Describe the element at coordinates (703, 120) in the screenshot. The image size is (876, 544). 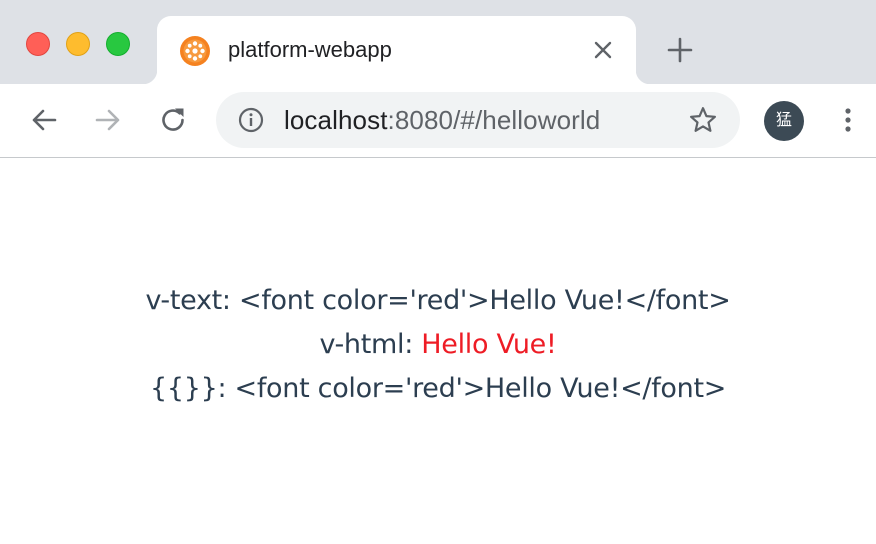
I see `star-outline-icon` at that location.